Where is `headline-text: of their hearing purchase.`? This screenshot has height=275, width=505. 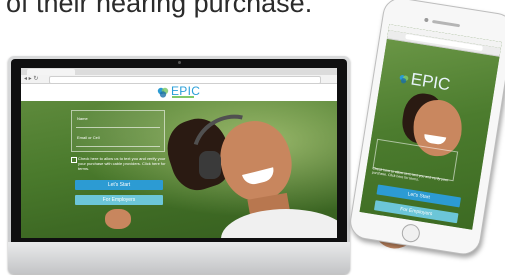
headline-text: of their hearing purchase. is located at coordinates (159, 9).